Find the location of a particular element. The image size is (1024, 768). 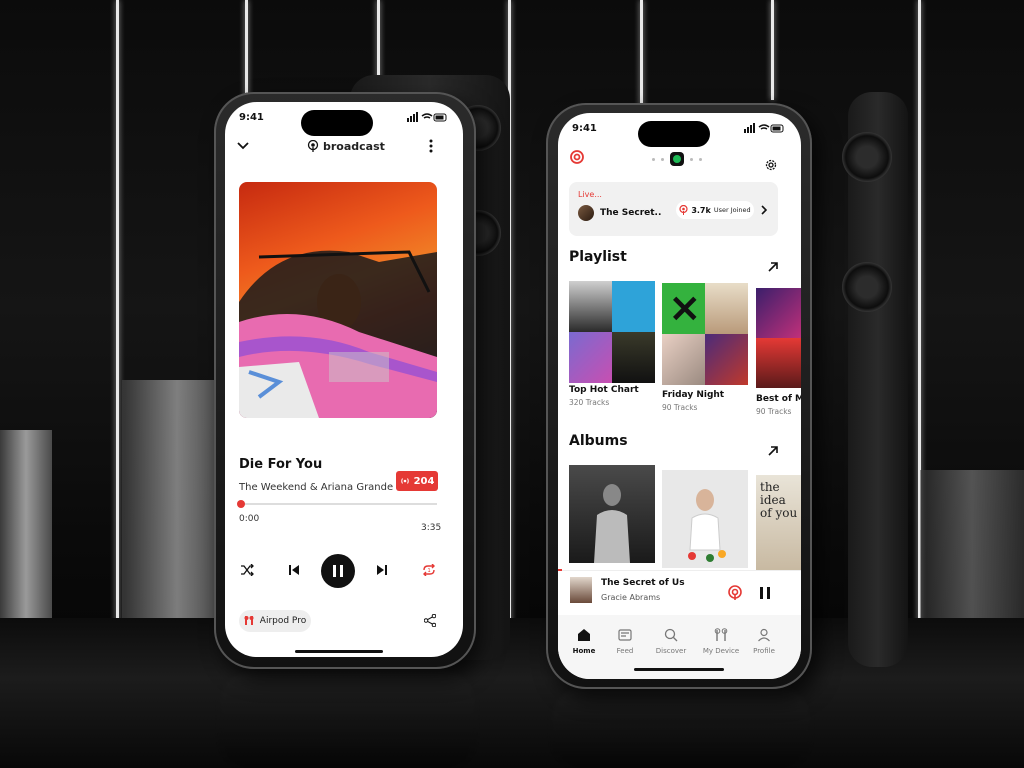

nav-profile: Profile is located at coordinates (764, 641).